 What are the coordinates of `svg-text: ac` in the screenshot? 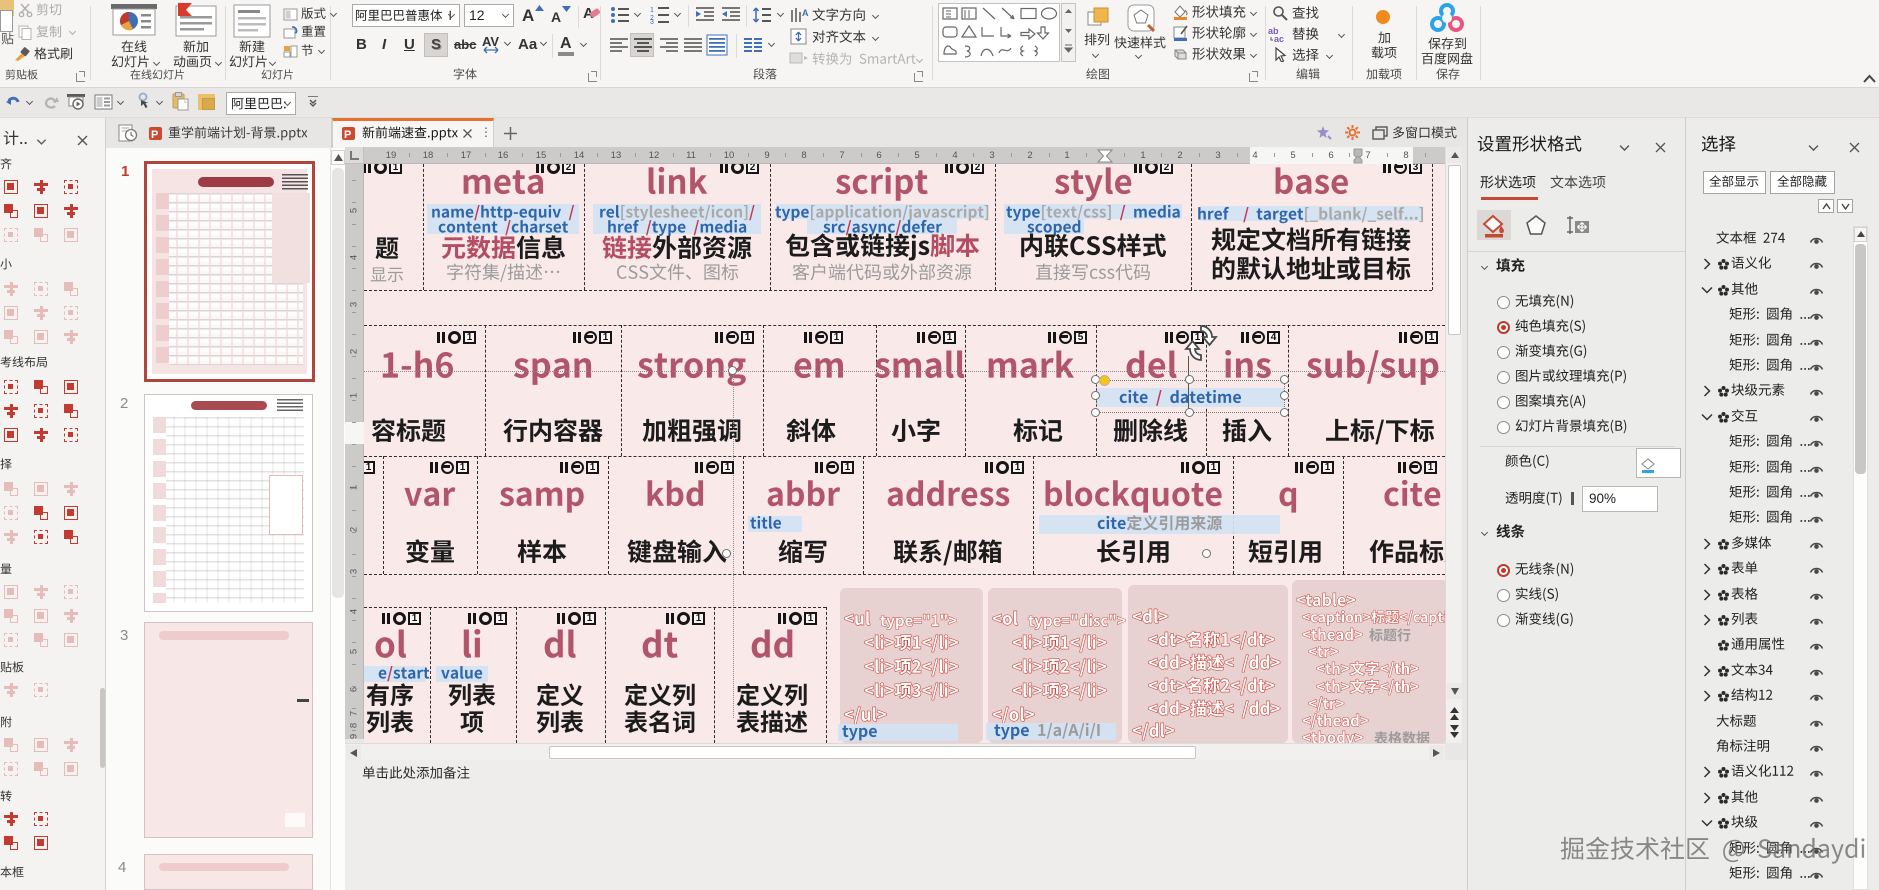 It's located at (1279, 38).